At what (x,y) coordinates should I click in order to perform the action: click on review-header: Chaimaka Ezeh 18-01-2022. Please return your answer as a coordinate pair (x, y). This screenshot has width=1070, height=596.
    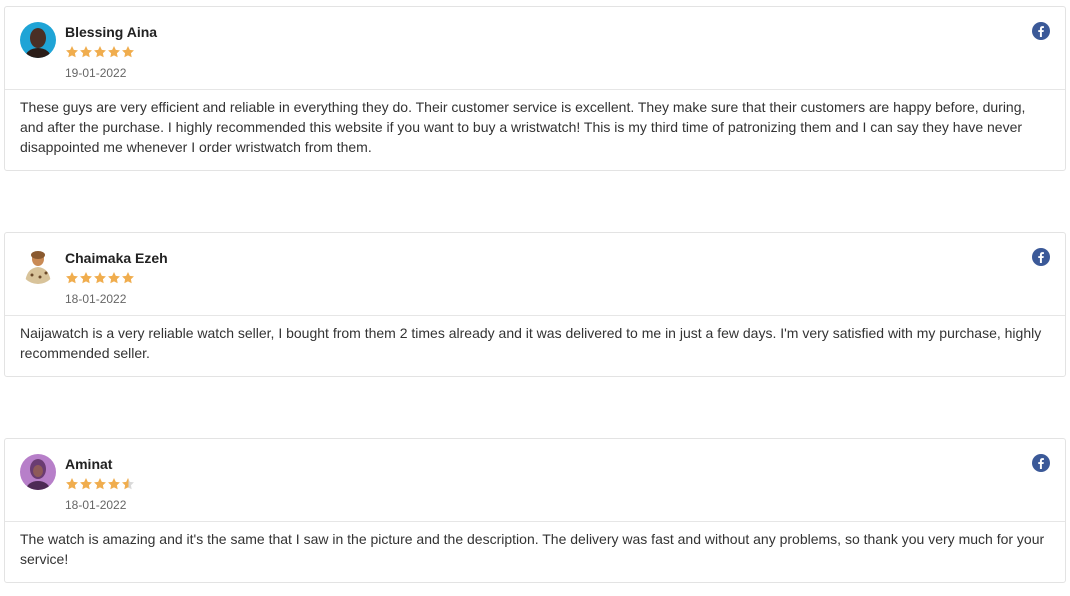
    Looking at the image, I should click on (535, 274).